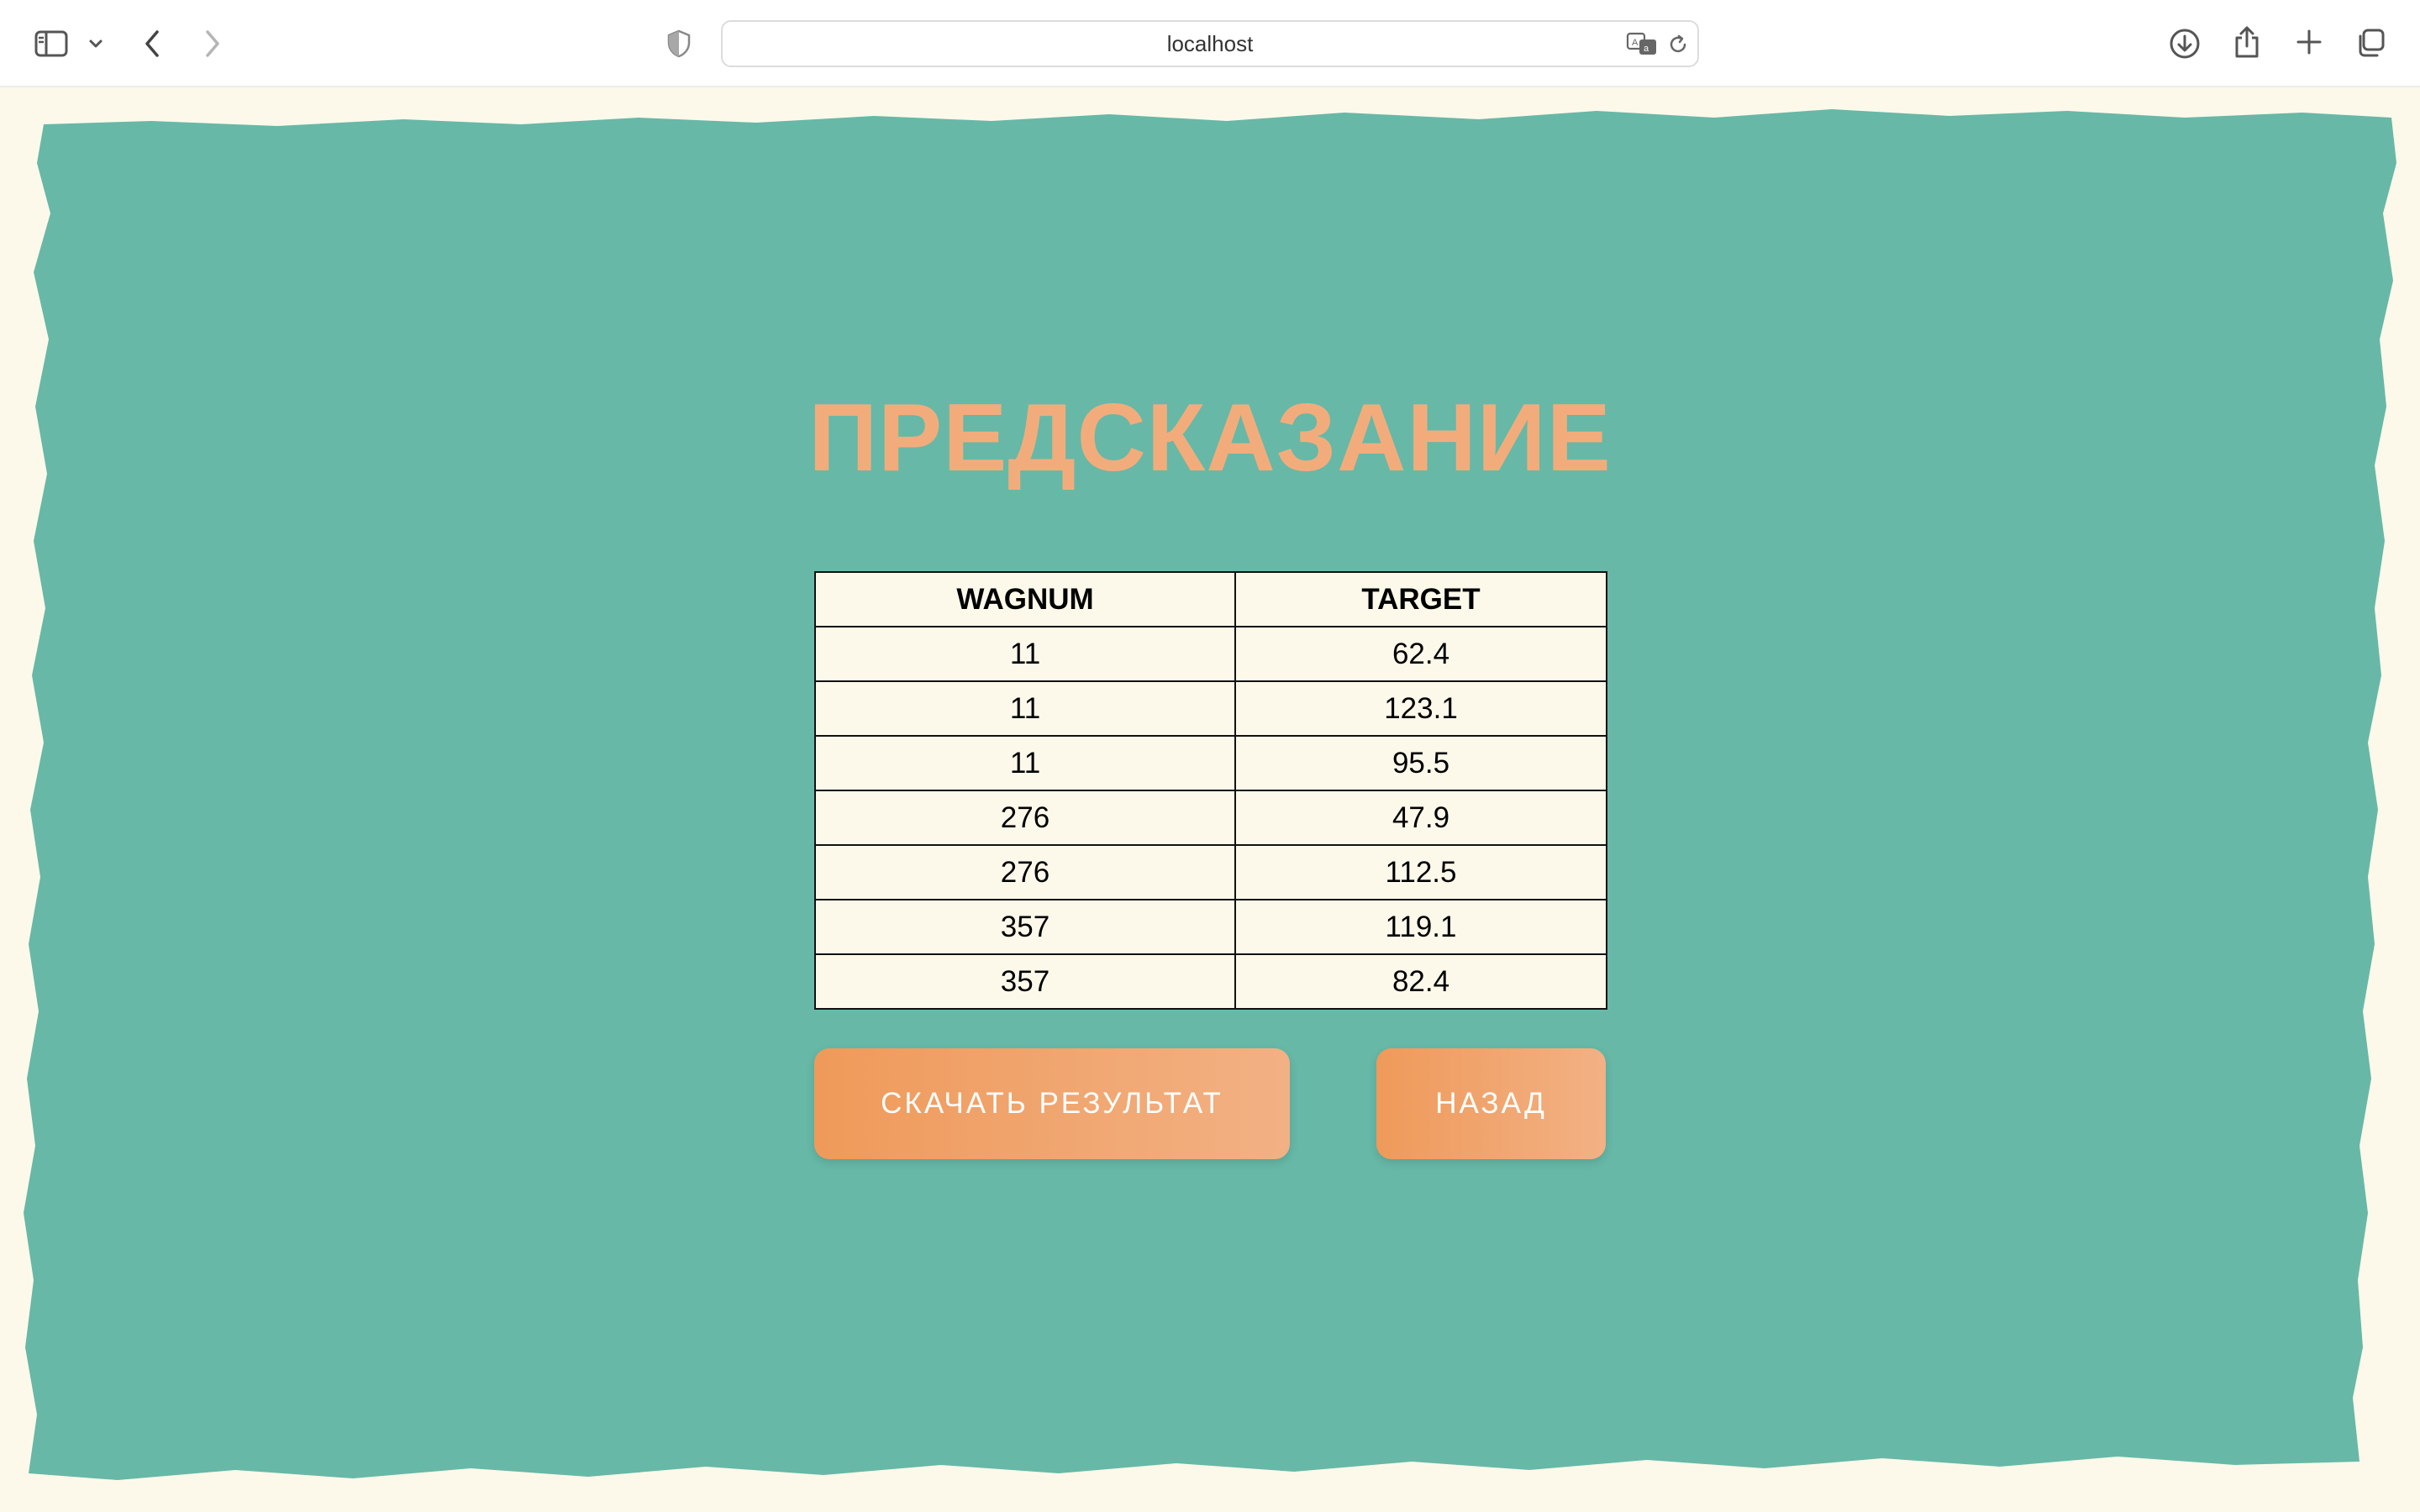 This screenshot has width=2420, height=1512. Describe the element at coordinates (1210, 438) in the screenshot. I see `page-title: ПРЕДСКАЗАНИЕ` at that location.